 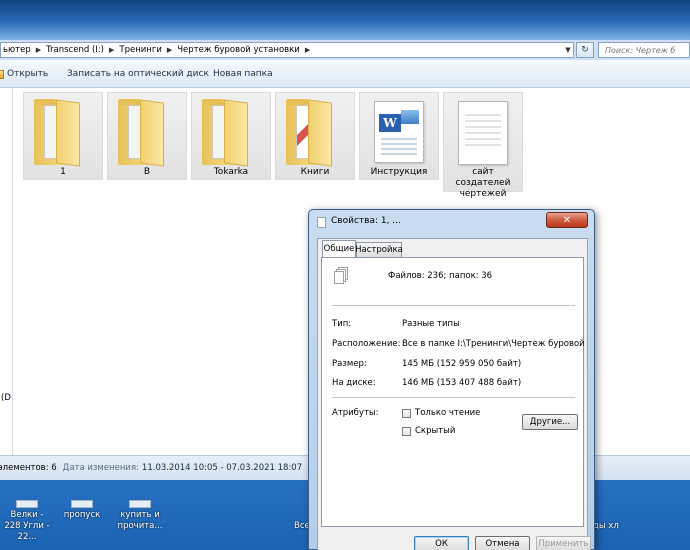 I want to click on status-item-count: элементов: 6, so click(x=28, y=468).